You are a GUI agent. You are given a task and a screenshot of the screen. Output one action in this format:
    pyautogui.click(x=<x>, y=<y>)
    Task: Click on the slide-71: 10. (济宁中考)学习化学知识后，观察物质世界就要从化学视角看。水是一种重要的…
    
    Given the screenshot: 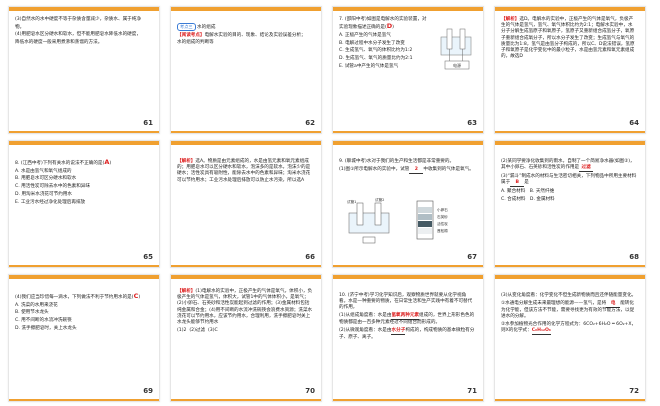 What is the action you would take?
    pyautogui.click(x=408, y=338)
    